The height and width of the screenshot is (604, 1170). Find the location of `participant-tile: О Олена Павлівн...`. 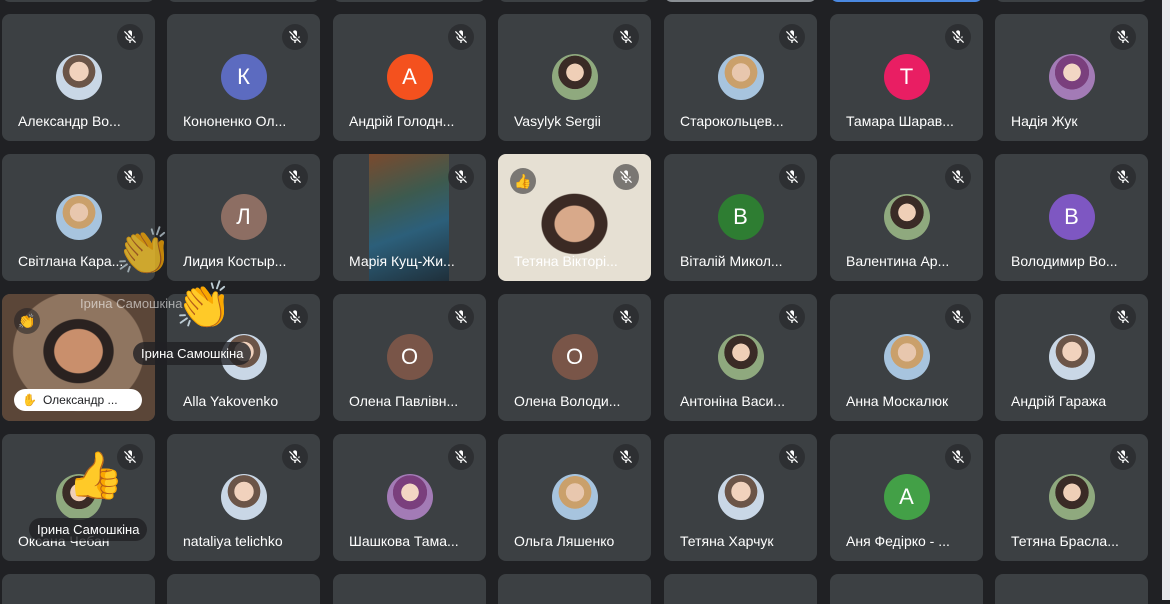

participant-tile: О Олена Павлівн... is located at coordinates (409, 357).